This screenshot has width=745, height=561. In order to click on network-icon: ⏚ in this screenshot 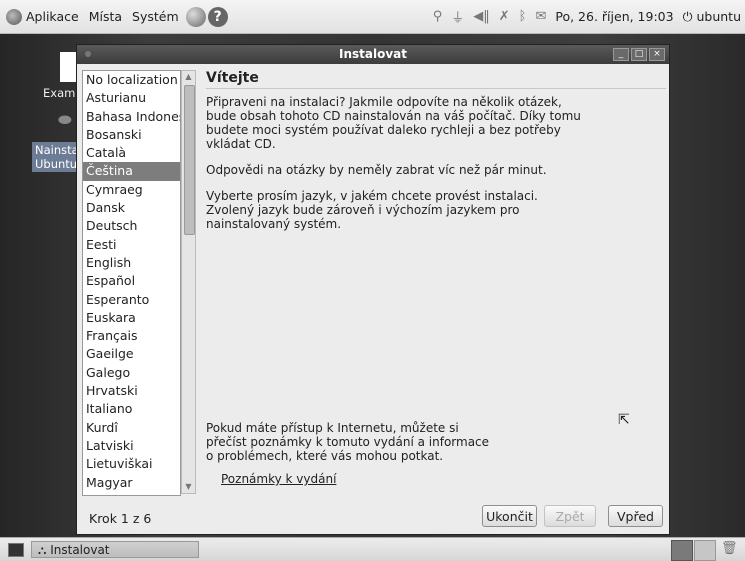, I will do `click(457, 16)`.